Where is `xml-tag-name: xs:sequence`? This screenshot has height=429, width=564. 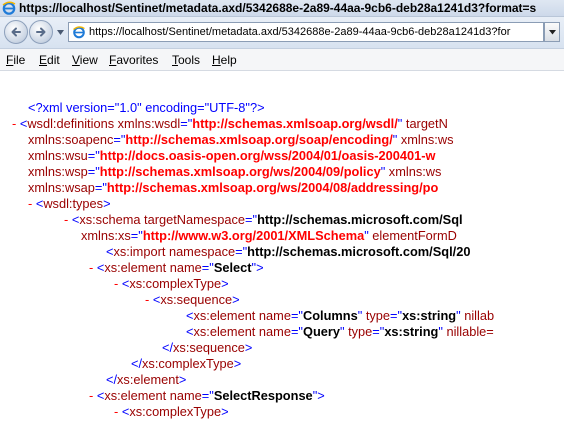 xml-tag-name: xs:sequence is located at coordinates (209, 347).